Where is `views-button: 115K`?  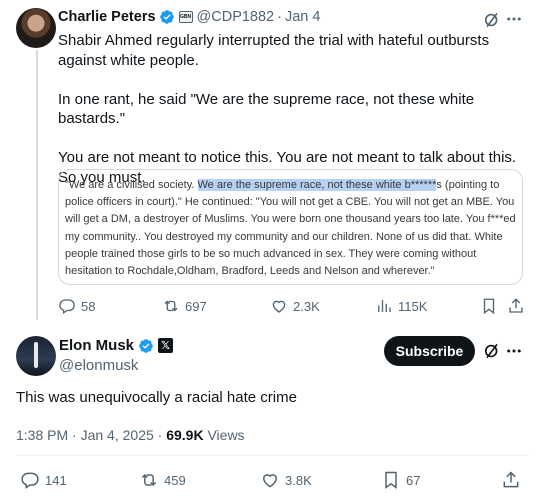 views-button: 115K is located at coordinates (401, 306).